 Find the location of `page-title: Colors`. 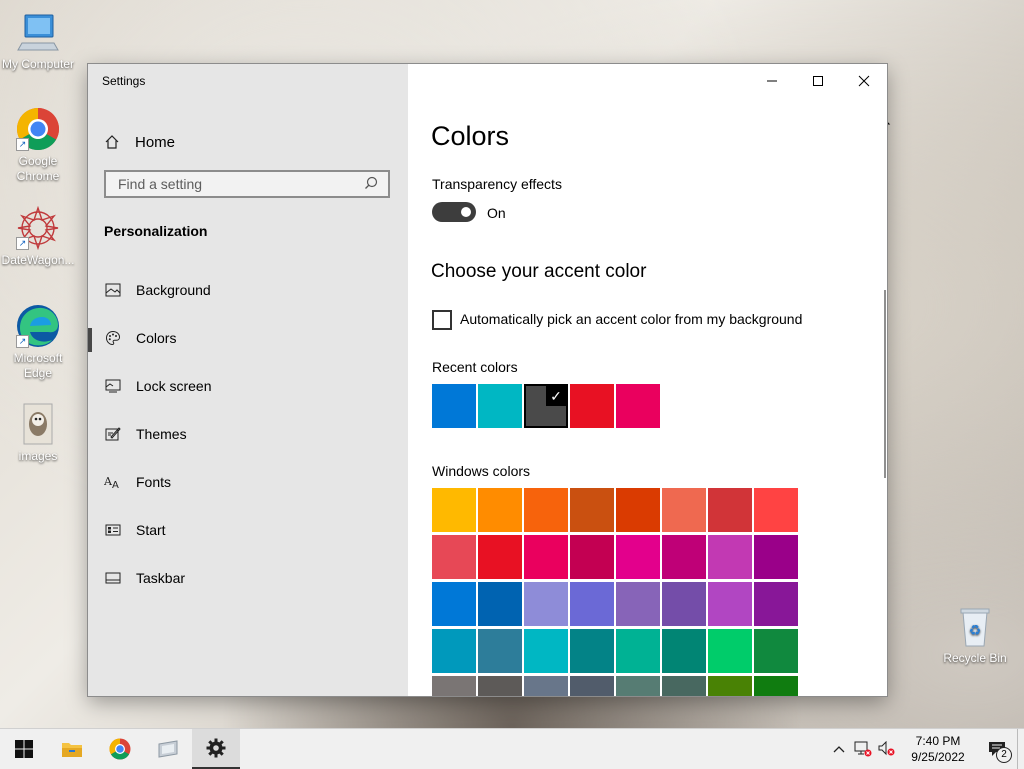

page-title: Colors is located at coordinates (470, 136).